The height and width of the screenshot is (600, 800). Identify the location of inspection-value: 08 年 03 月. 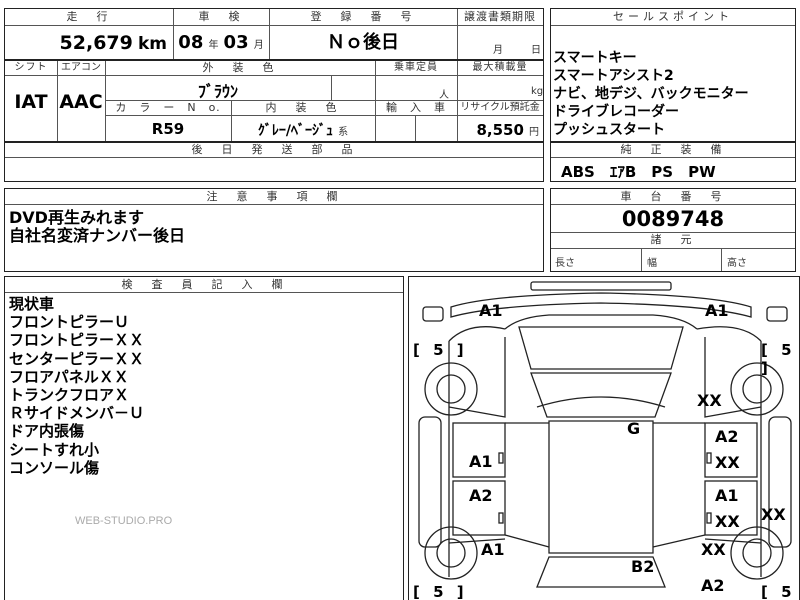
(221, 42).